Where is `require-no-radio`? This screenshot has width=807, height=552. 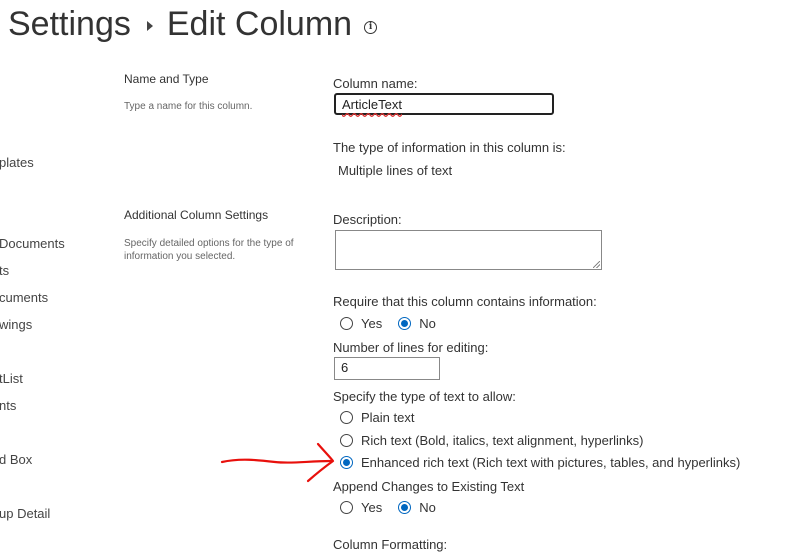 require-no-radio is located at coordinates (405, 323).